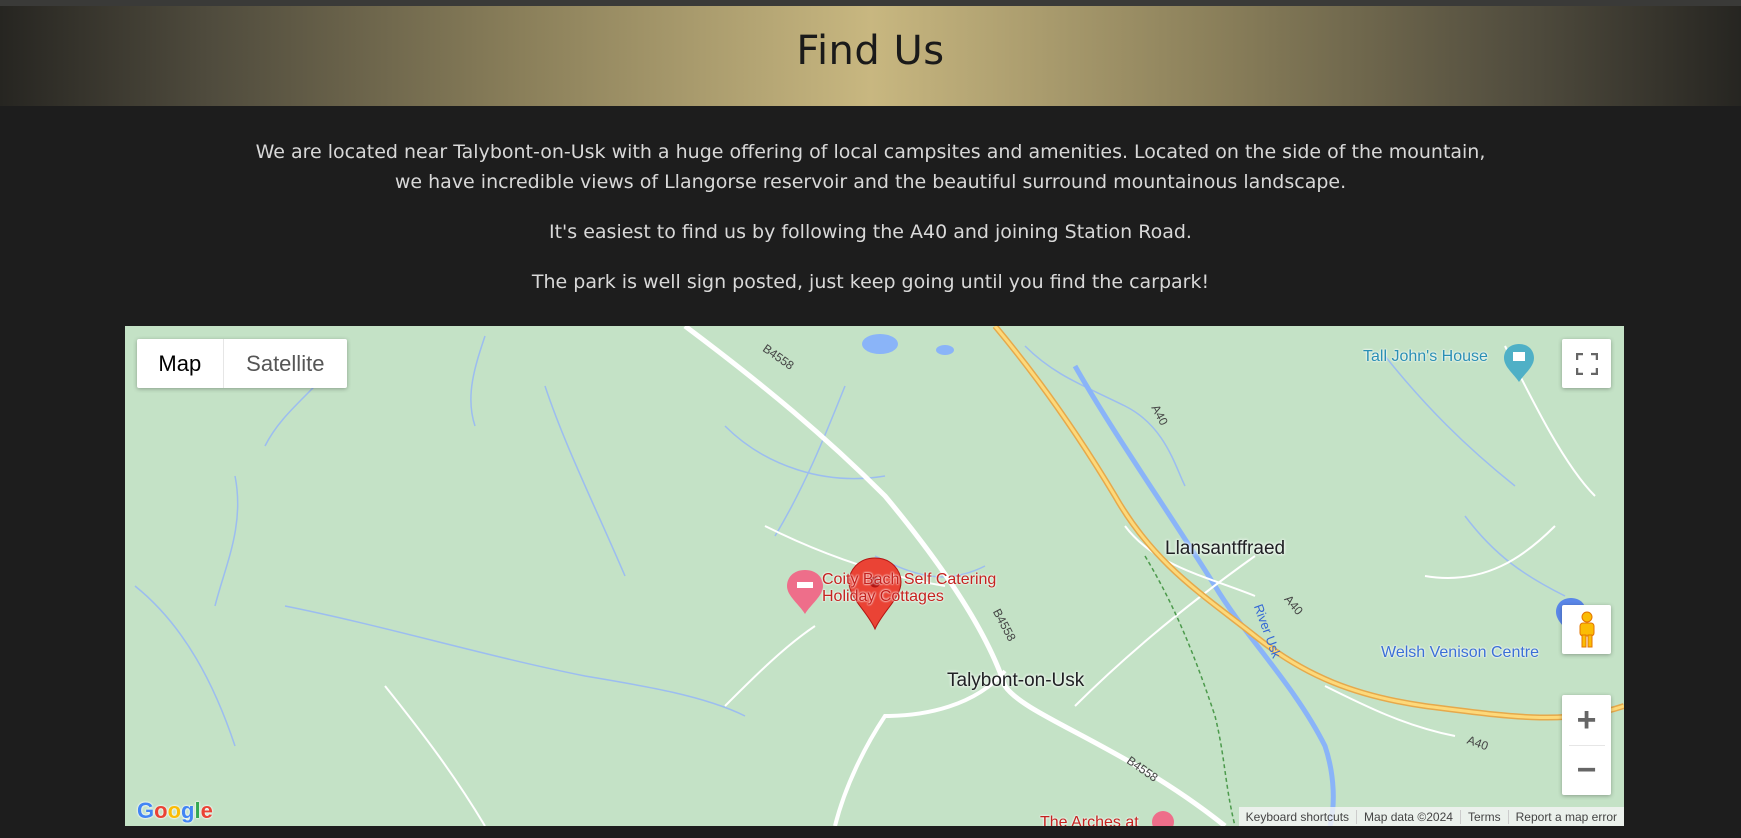 This screenshot has width=1741, height=838. I want to click on map-type-satellite-button: Satellite, so click(285, 363).